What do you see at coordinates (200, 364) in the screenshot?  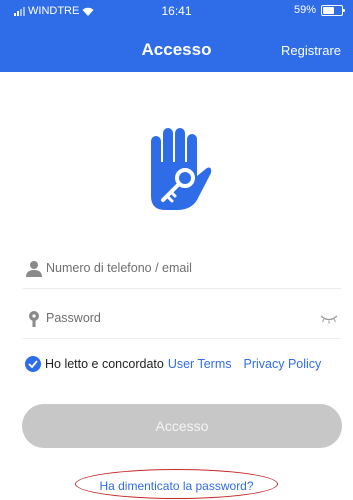 I see `user-terms-link: User Terms` at bounding box center [200, 364].